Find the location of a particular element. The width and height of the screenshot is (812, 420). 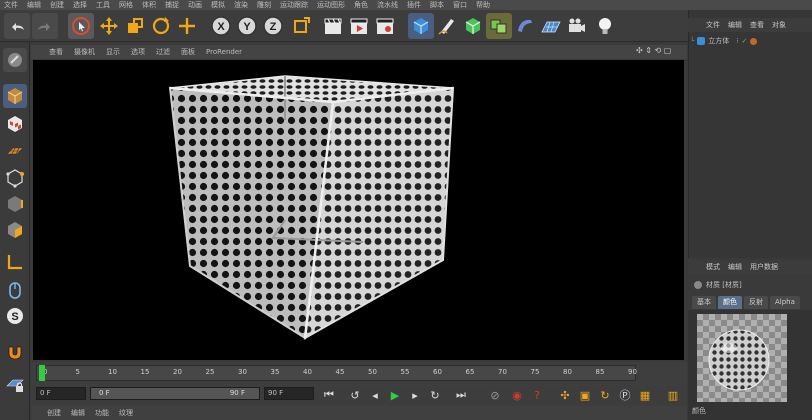

menu-item: 渲染 is located at coordinates (241, 5).